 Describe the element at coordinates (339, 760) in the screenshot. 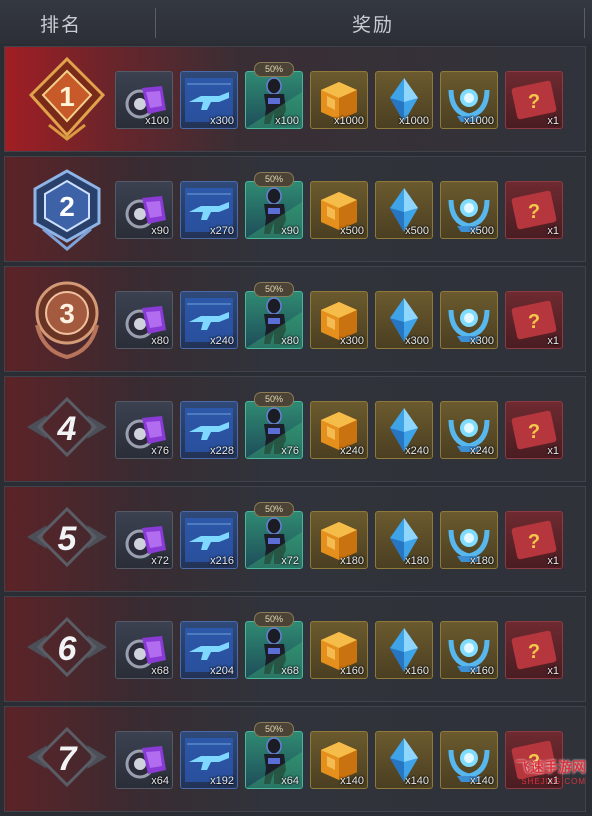

I see `orange-crate-icon: x140` at that location.